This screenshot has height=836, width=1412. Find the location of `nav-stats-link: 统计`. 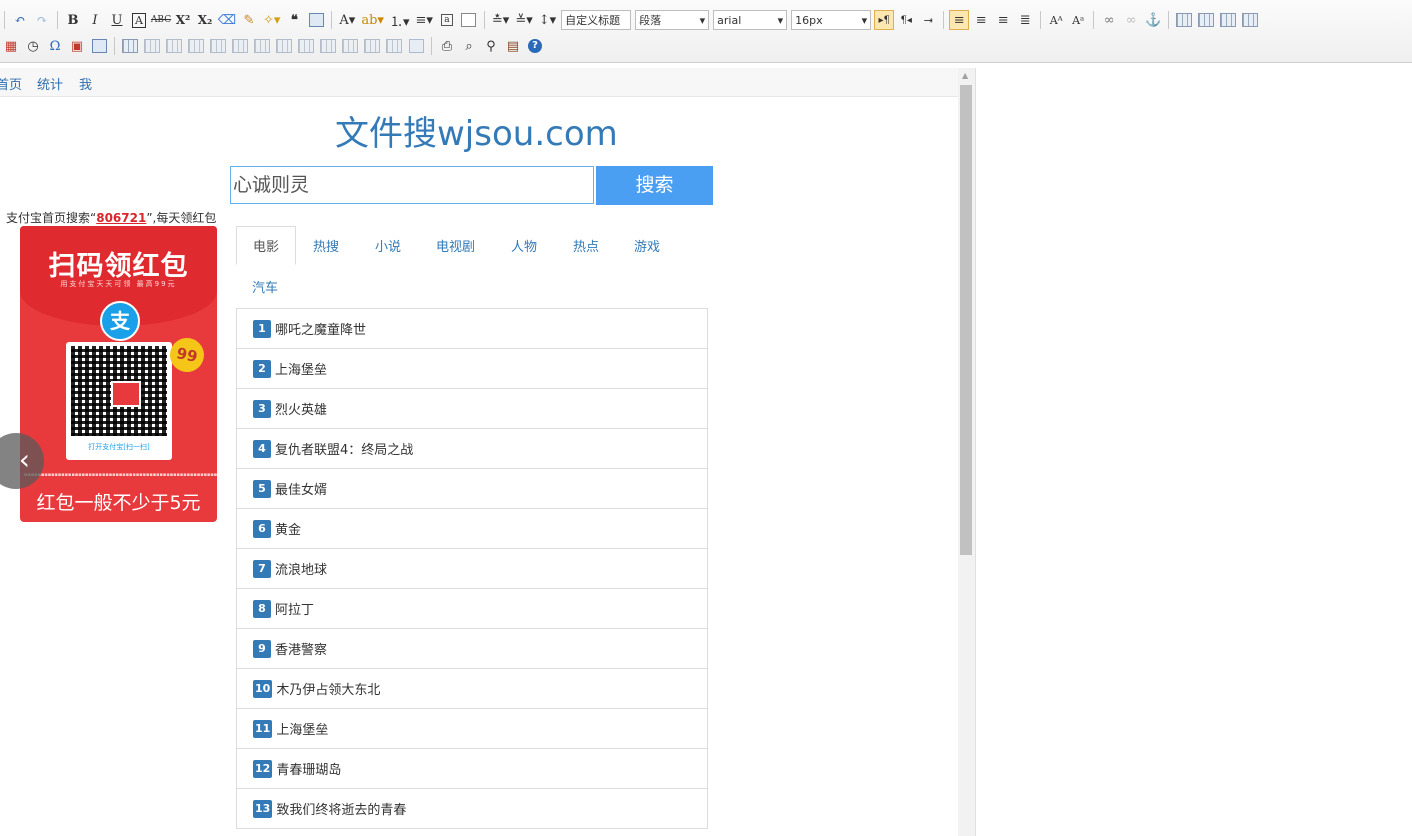

nav-stats-link: 统计 is located at coordinates (50, 83).